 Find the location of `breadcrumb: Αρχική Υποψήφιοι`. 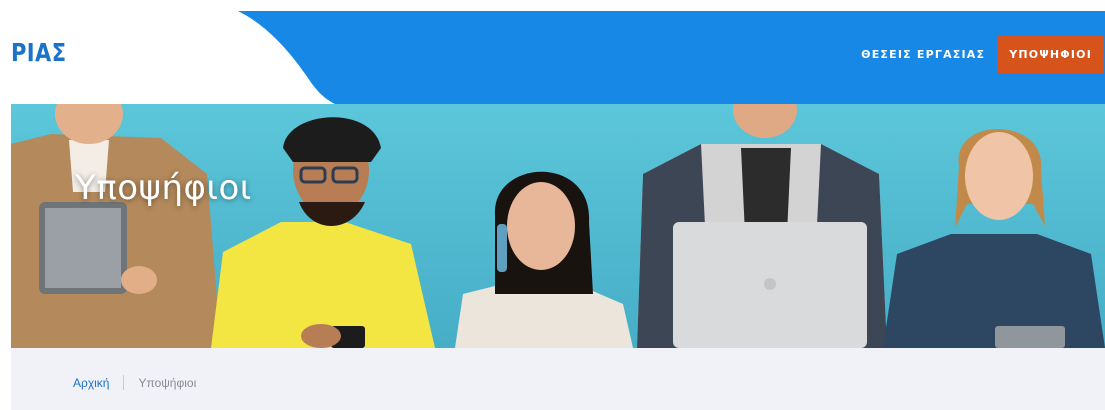

breadcrumb: Αρχική Υποψήφιοι is located at coordinates (134, 382).